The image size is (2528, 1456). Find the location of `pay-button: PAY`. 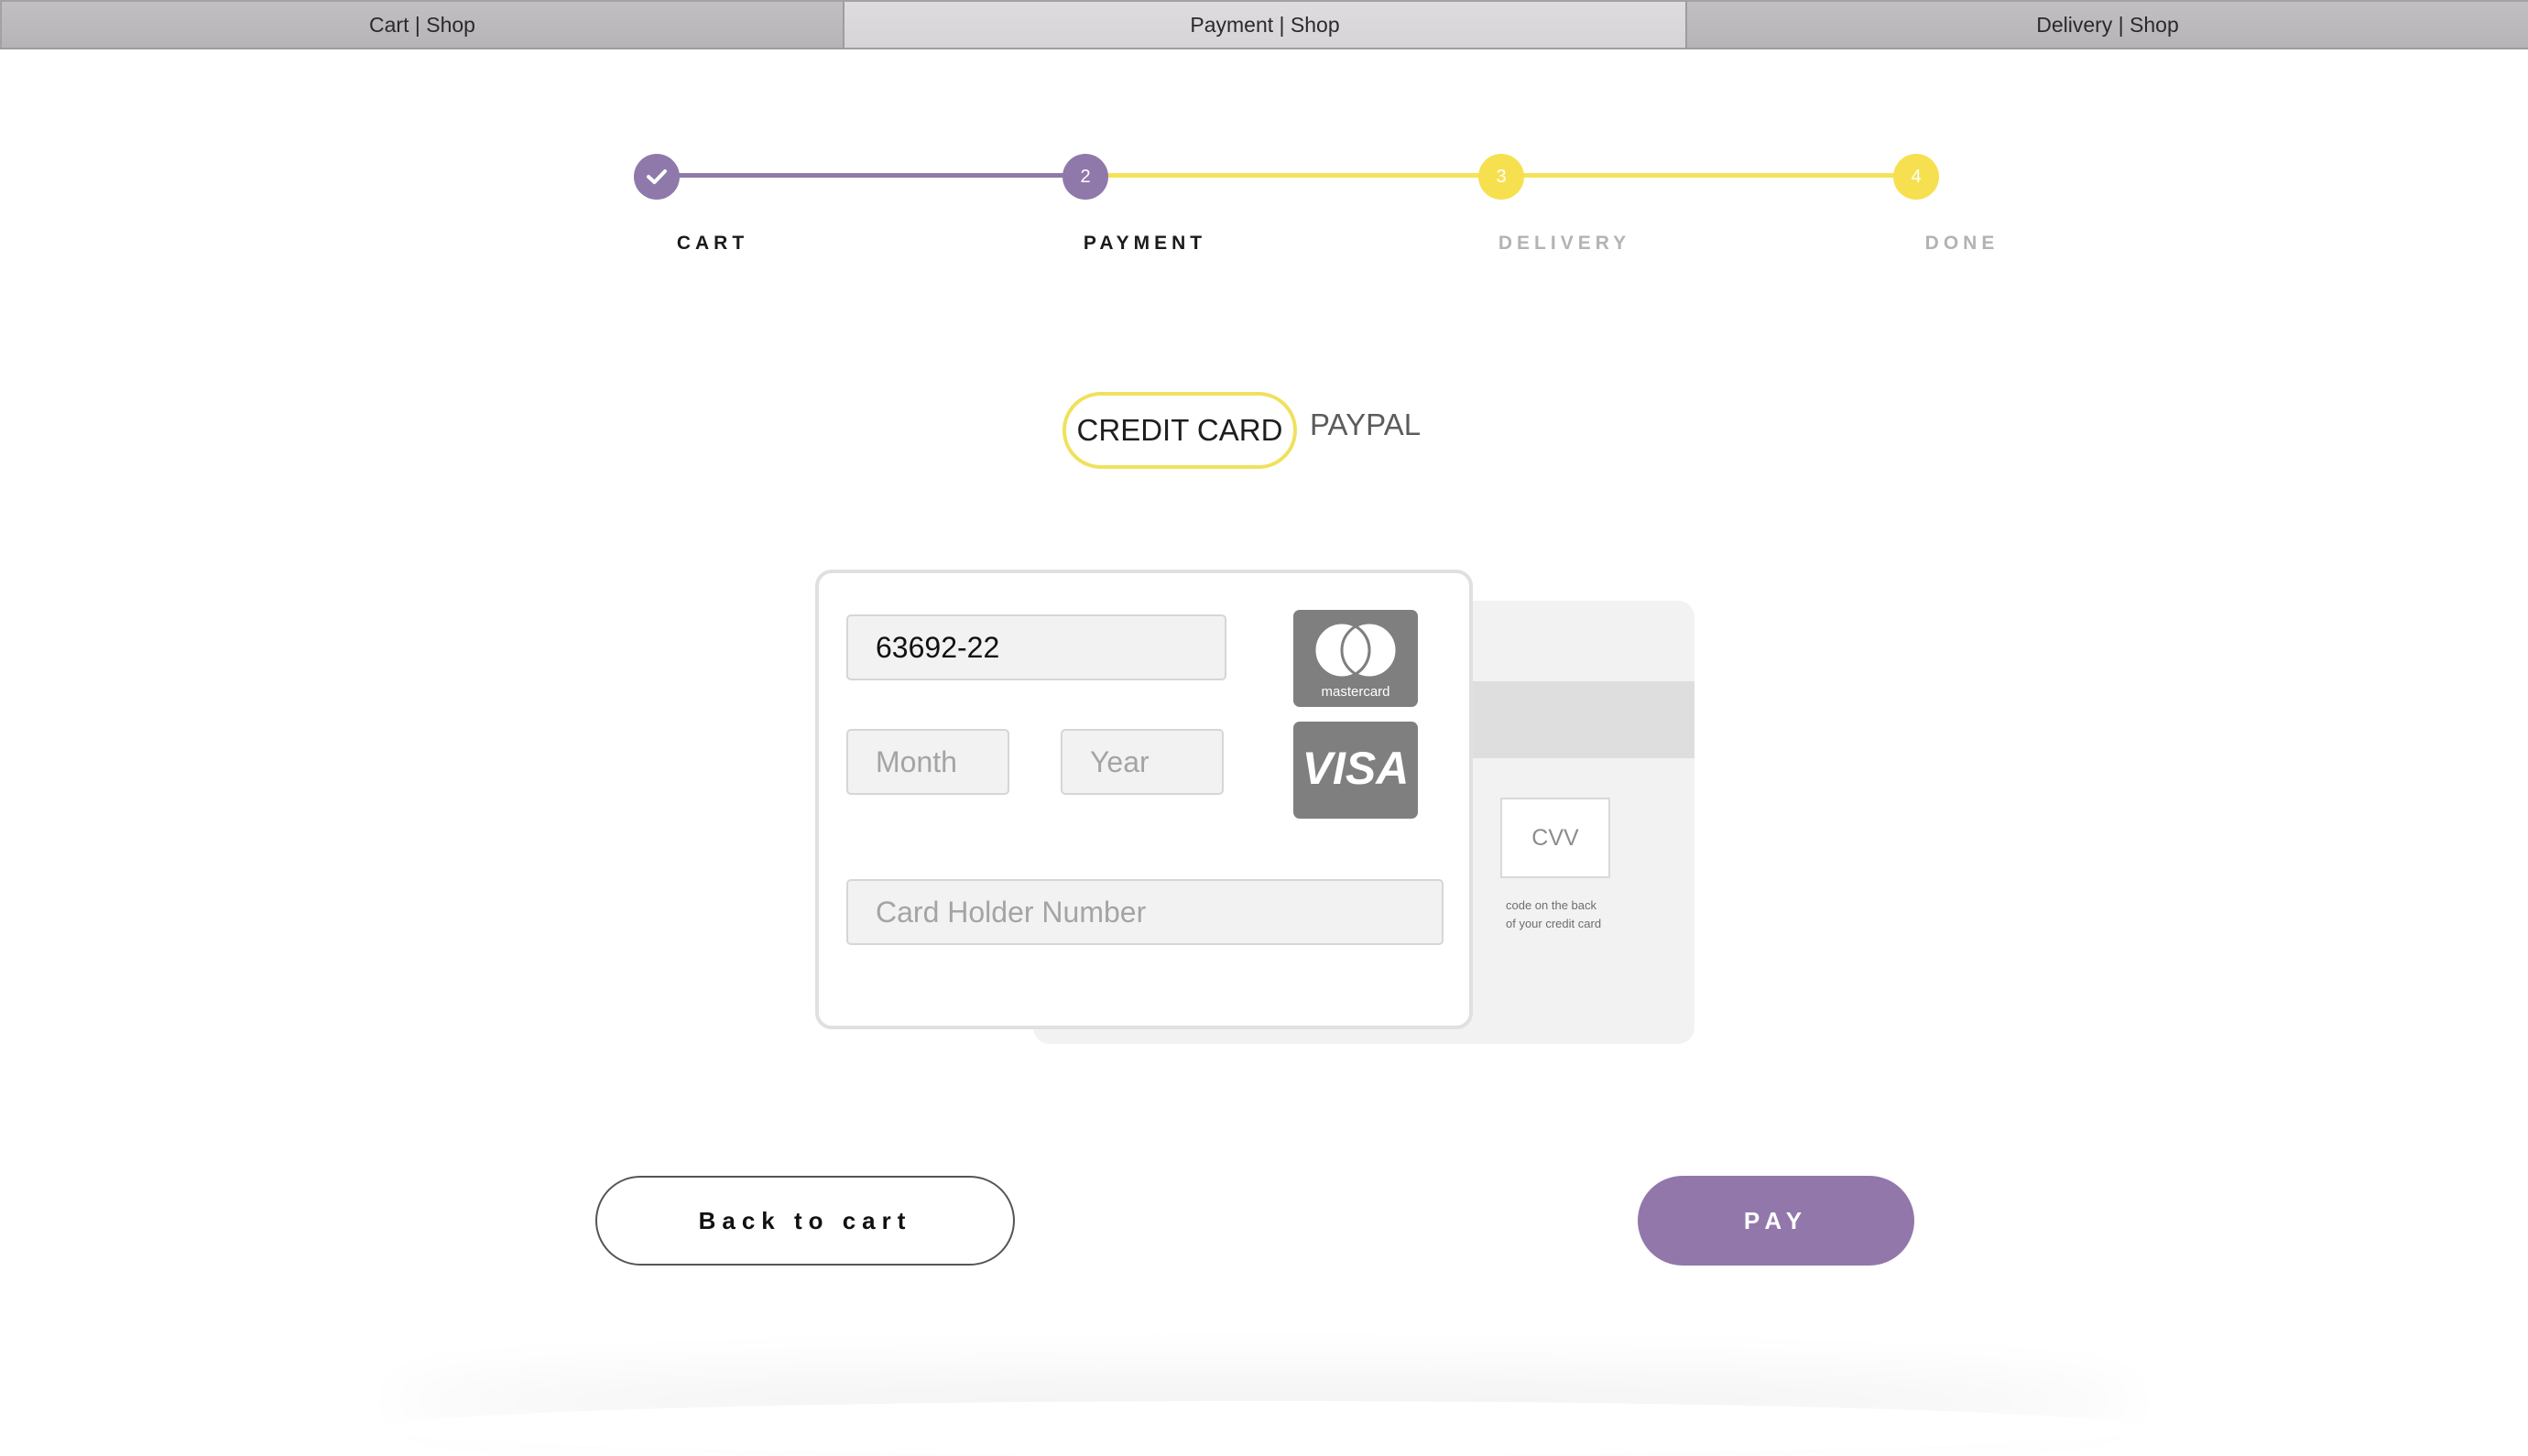

pay-button: PAY is located at coordinates (1776, 1221).